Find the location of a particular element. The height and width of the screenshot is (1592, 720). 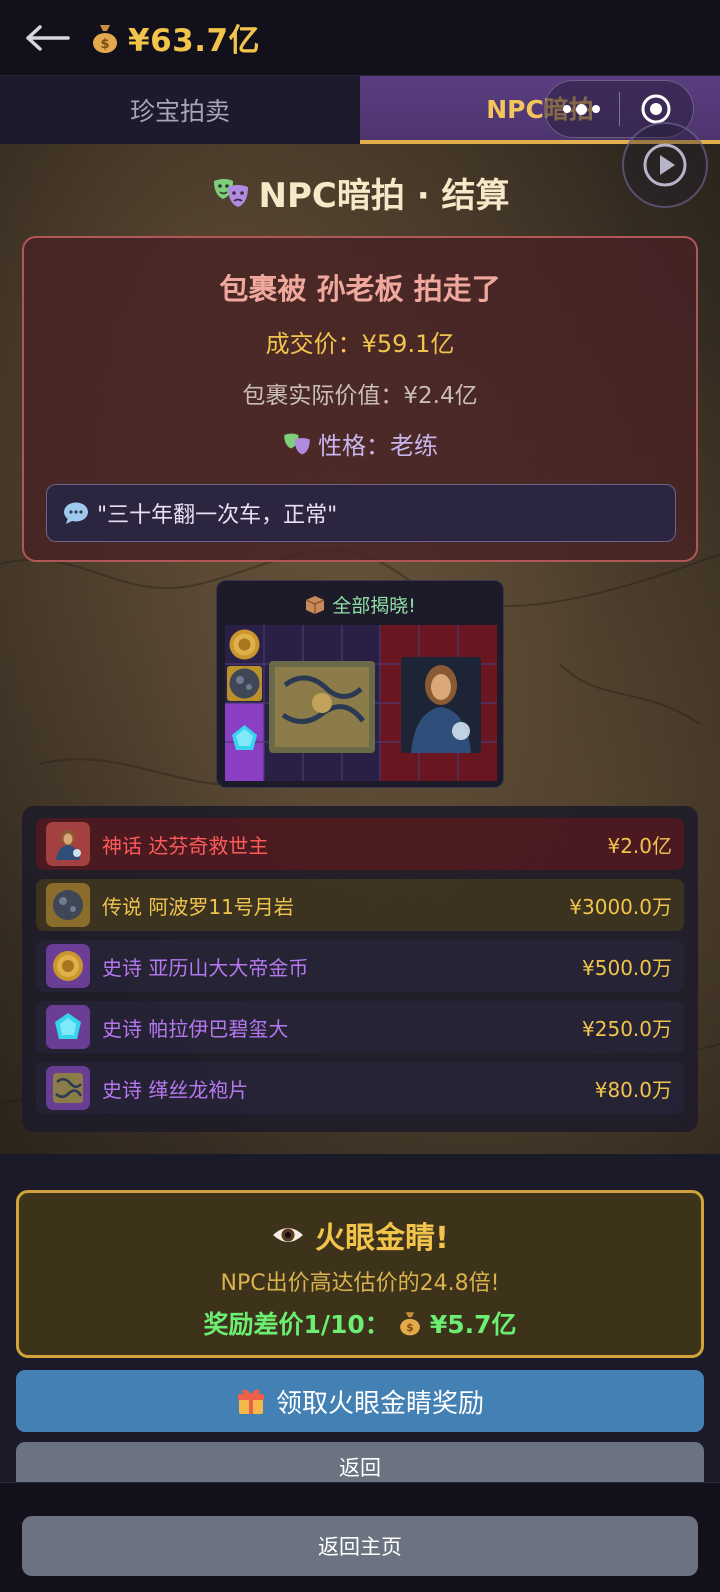

item-name: 史诗 帕拉伊巴碧玺大 is located at coordinates (195, 1028).